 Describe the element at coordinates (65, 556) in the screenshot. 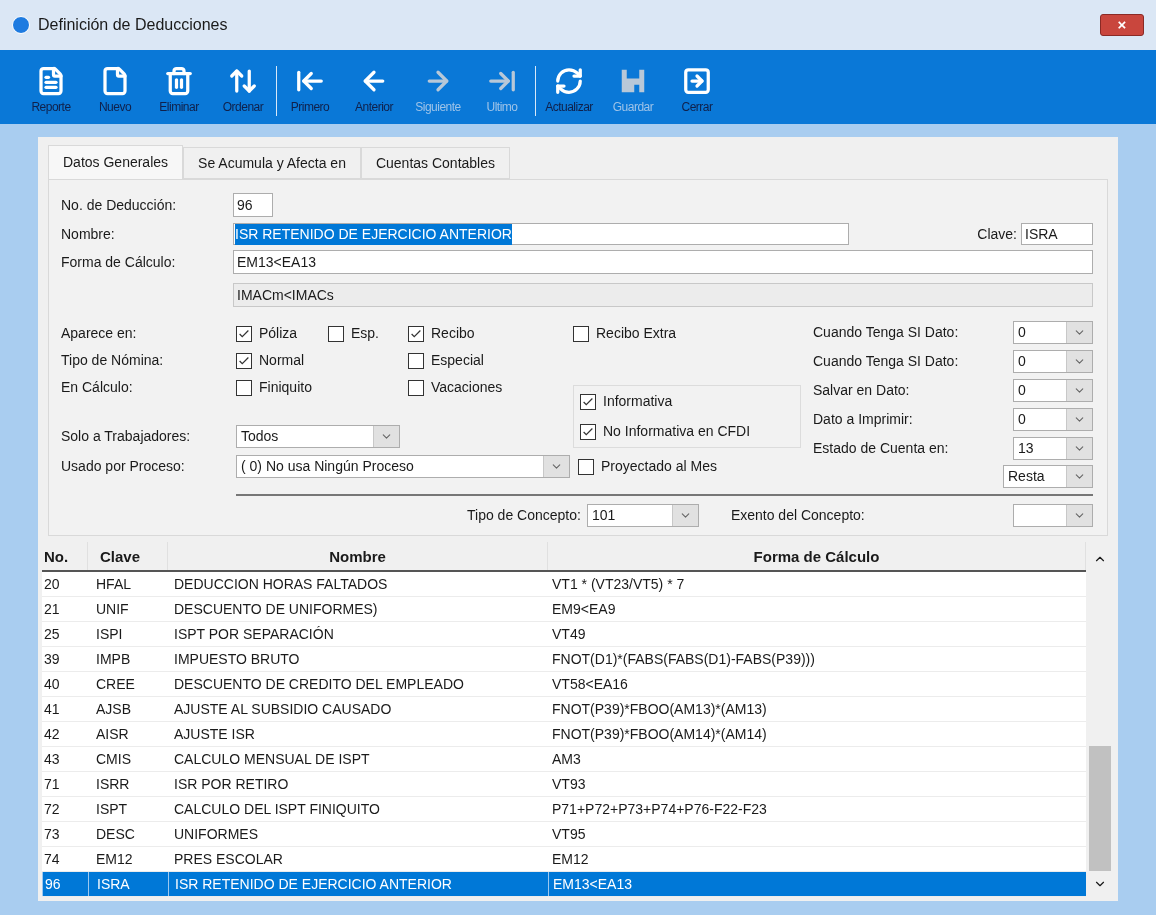

I see `column-header: No.` at that location.